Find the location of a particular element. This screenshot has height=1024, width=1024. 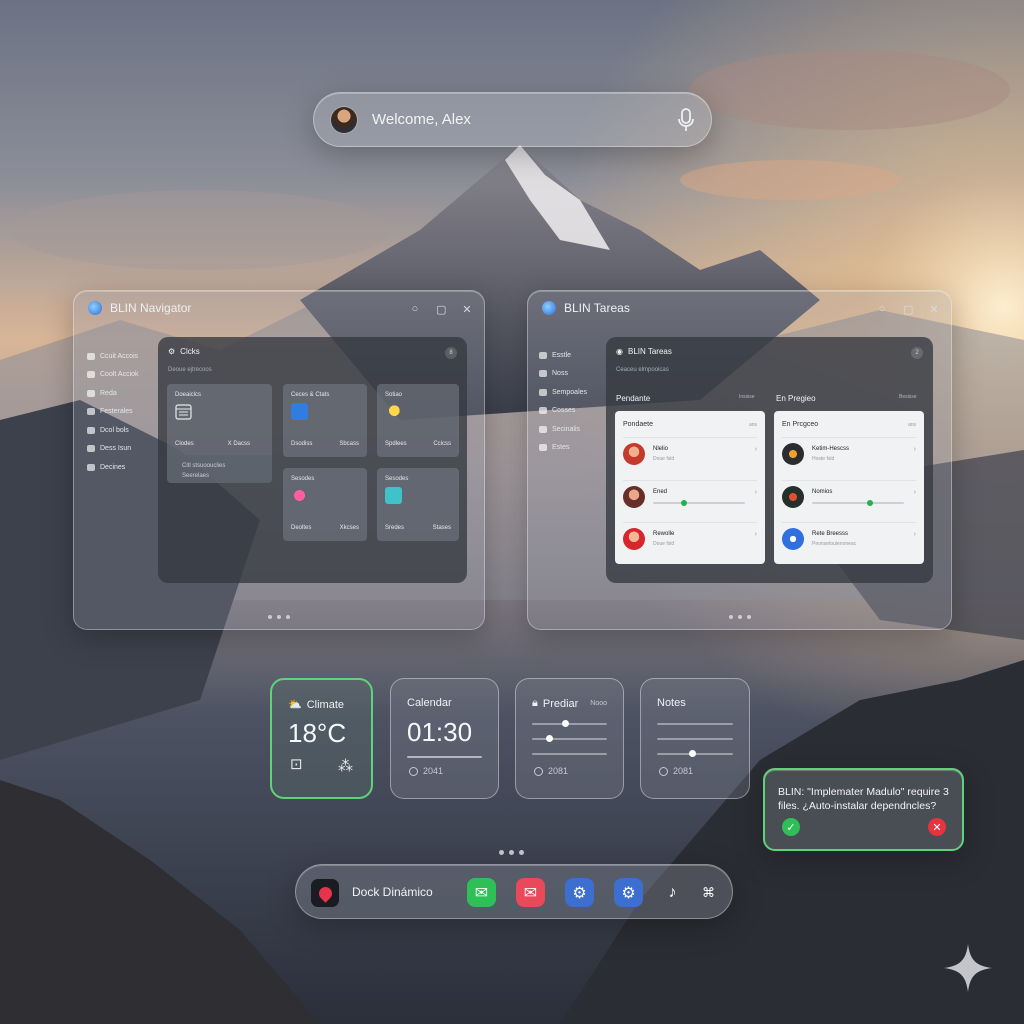

sidebar-item: Coolt Acciok is located at coordinates (113, 375).